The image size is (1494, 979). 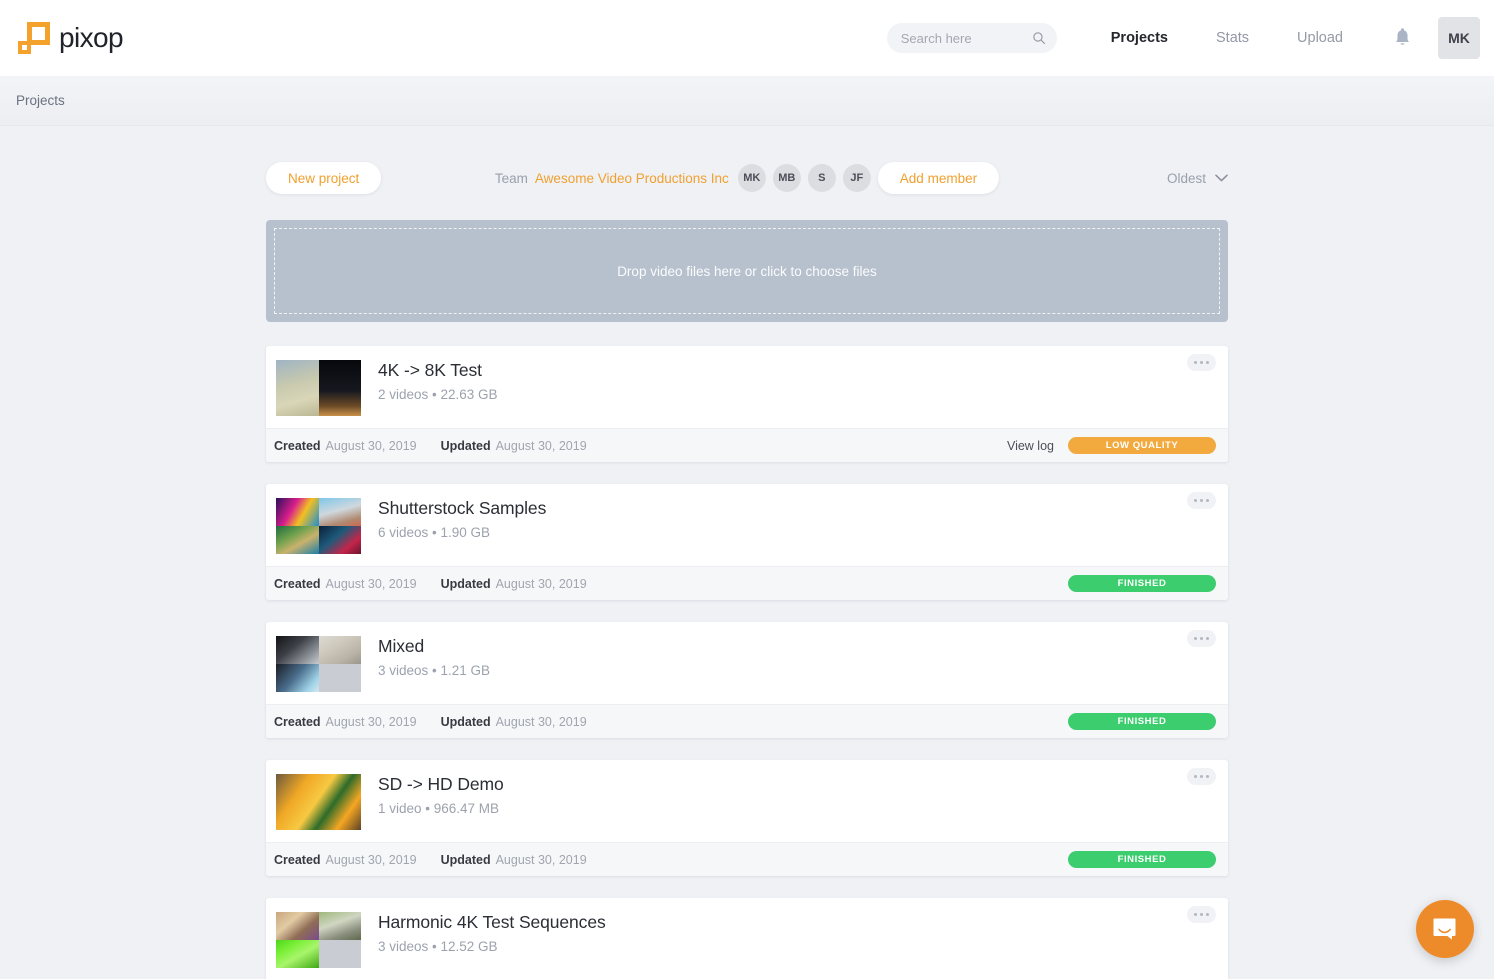 What do you see at coordinates (40, 100) in the screenshot?
I see `breadcrumb-item-projects: Projects` at bounding box center [40, 100].